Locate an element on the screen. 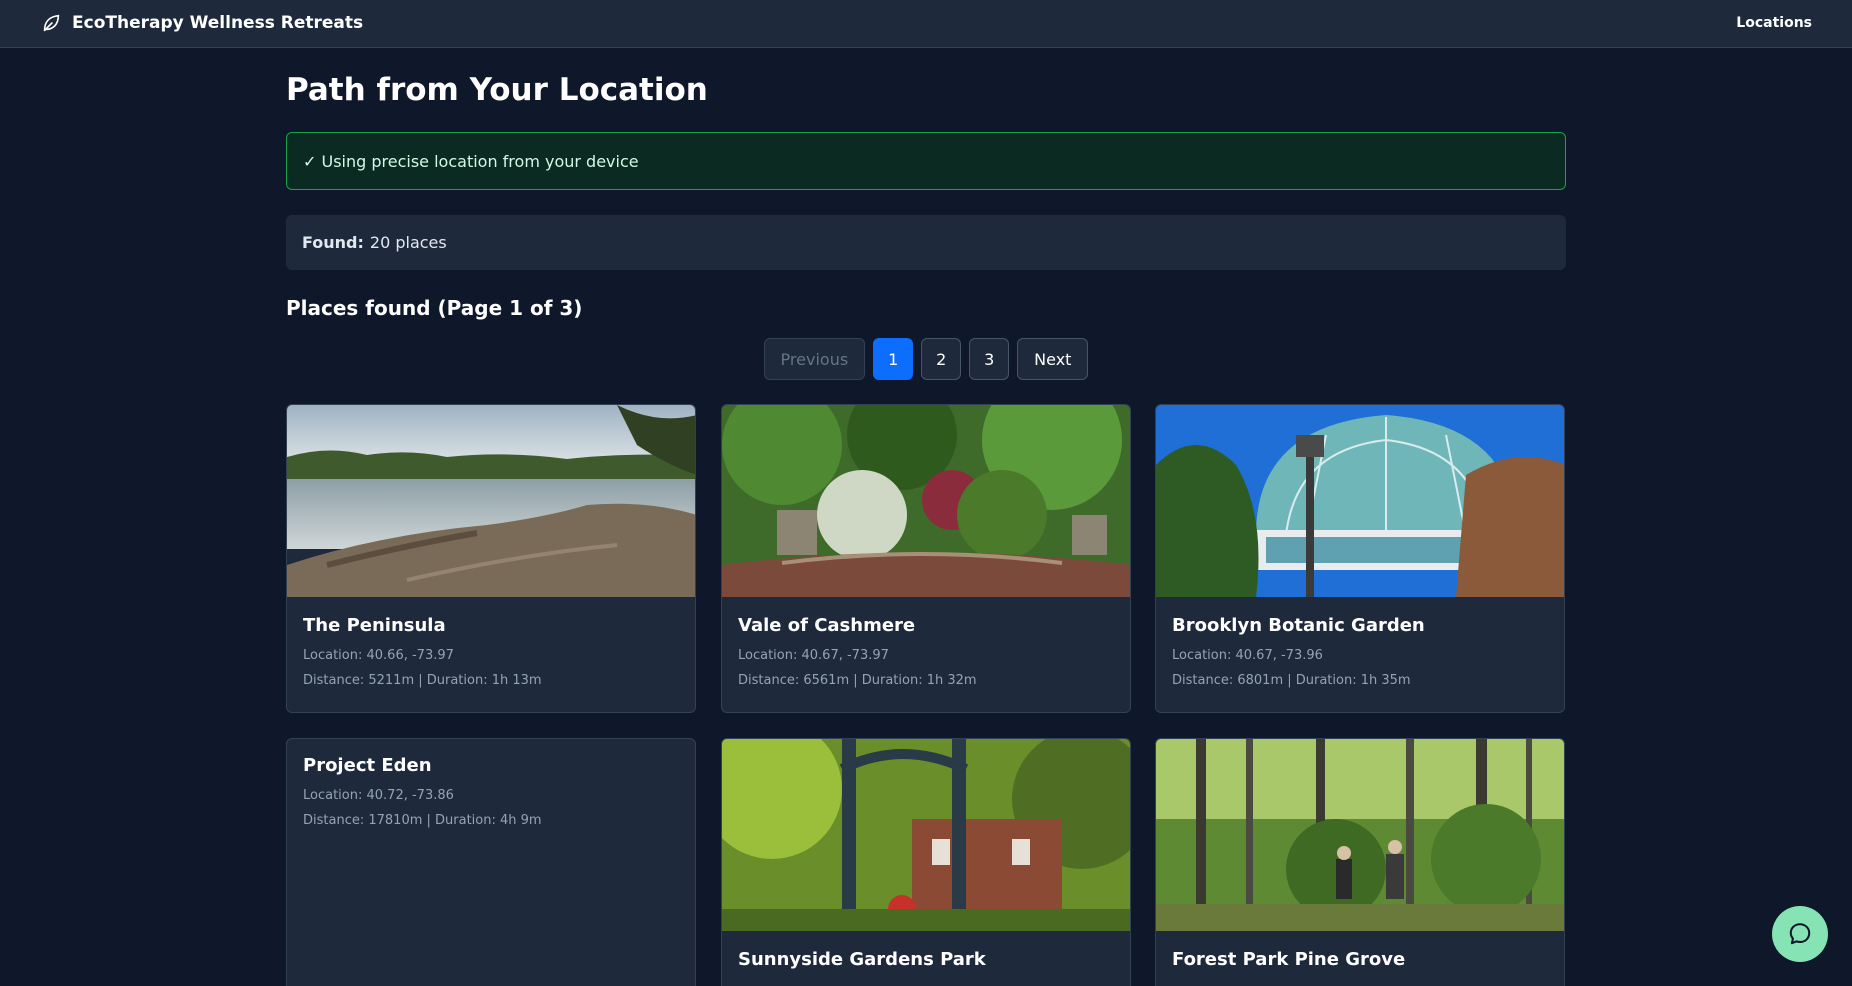 This screenshot has width=1852, height=986. place-distance: Distance: 6561m | Duration: 1h 32m is located at coordinates (857, 680).